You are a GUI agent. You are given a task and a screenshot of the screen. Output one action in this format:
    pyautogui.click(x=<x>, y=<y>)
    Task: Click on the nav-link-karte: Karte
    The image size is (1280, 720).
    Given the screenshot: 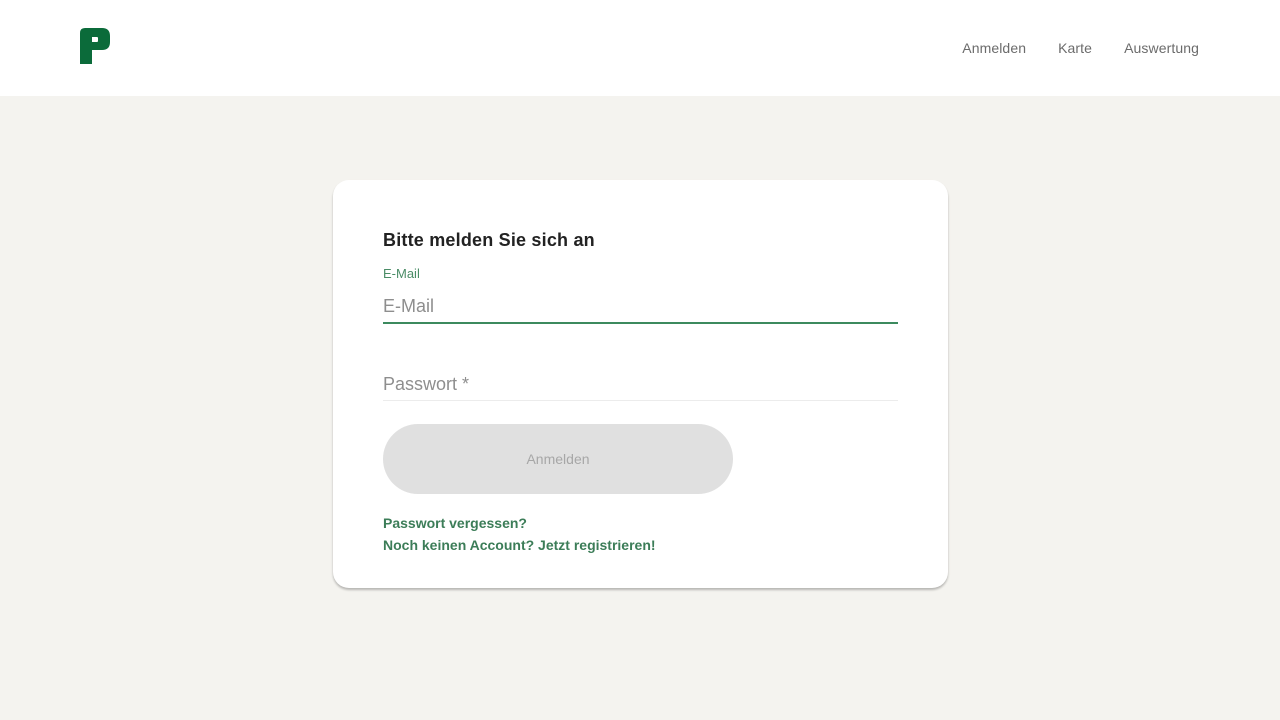 What is the action you would take?
    pyautogui.click(x=1075, y=48)
    